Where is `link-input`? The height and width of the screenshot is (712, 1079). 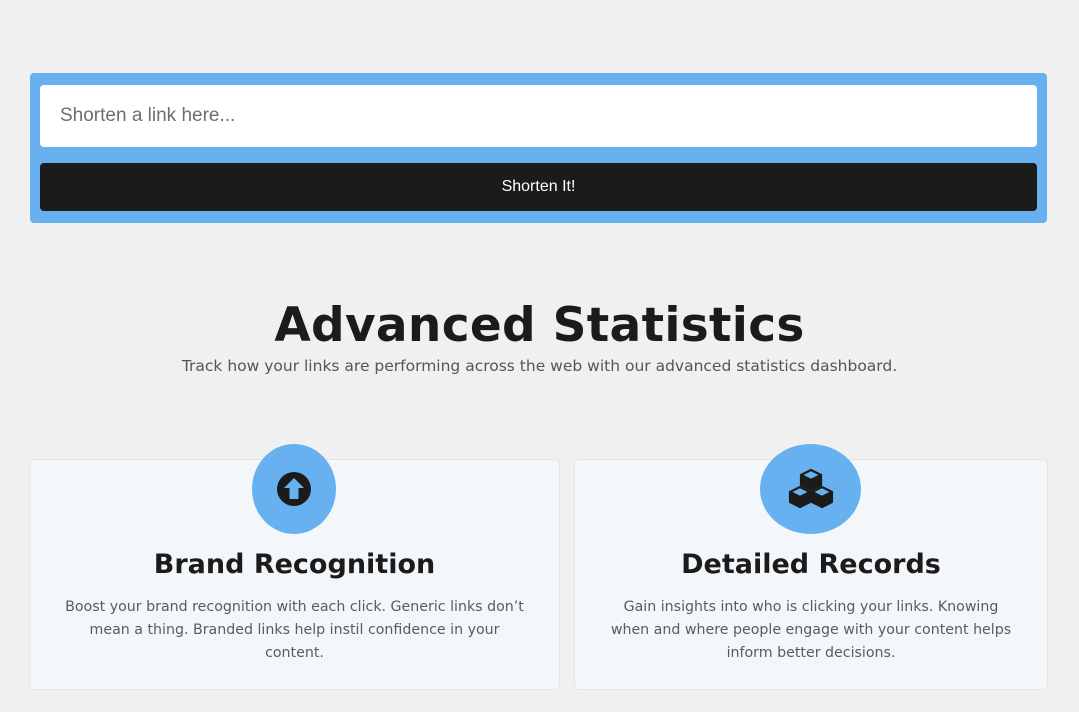 link-input is located at coordinates (538, 116).